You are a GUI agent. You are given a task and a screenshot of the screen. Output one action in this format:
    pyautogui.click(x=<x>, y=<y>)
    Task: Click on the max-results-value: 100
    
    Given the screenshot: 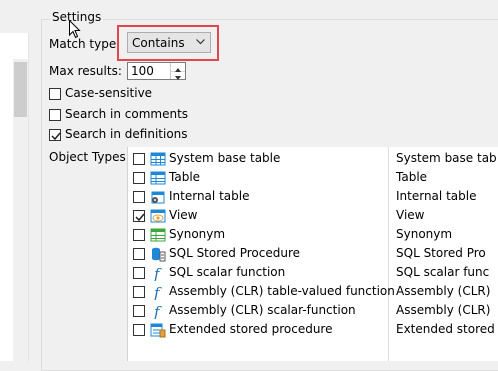 What is the action you would take?
    pyautogui.click(x=142, y=71)
    